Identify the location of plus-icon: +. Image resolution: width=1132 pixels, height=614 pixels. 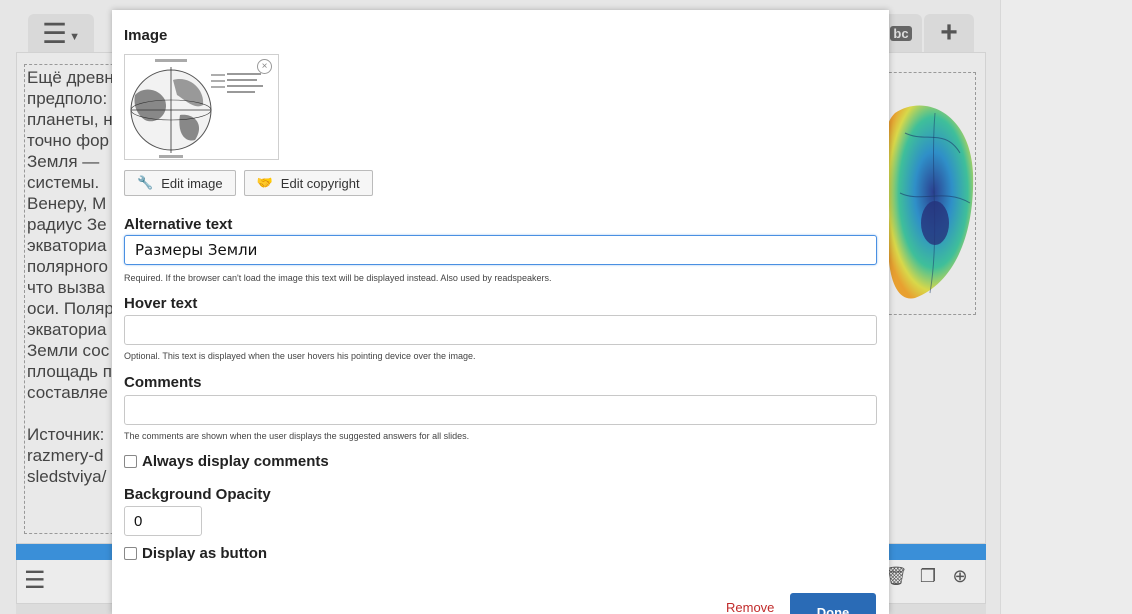
(949, 32).